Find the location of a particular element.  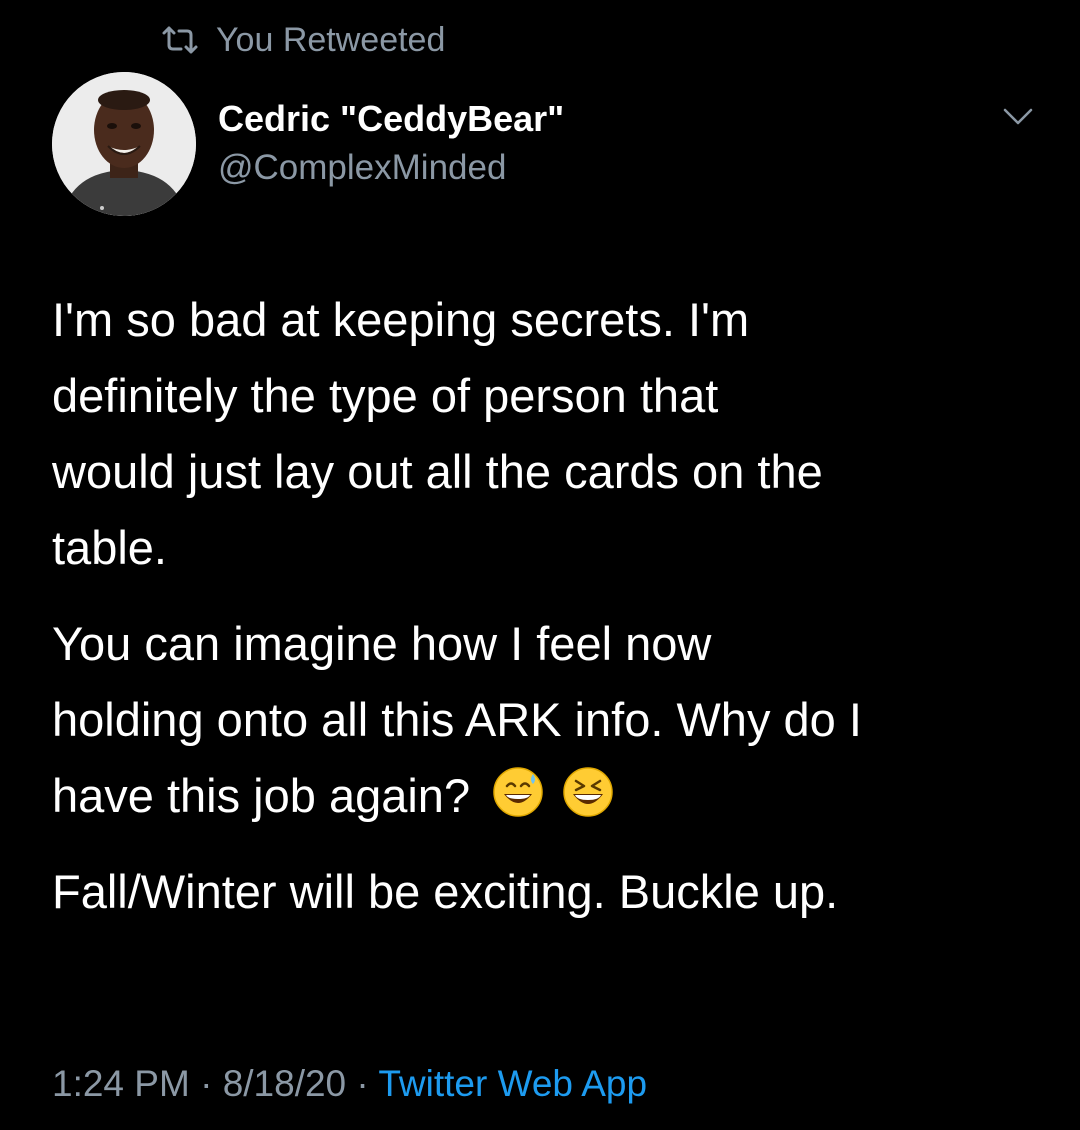

retweet-icon is located at coordinates (180, 40).